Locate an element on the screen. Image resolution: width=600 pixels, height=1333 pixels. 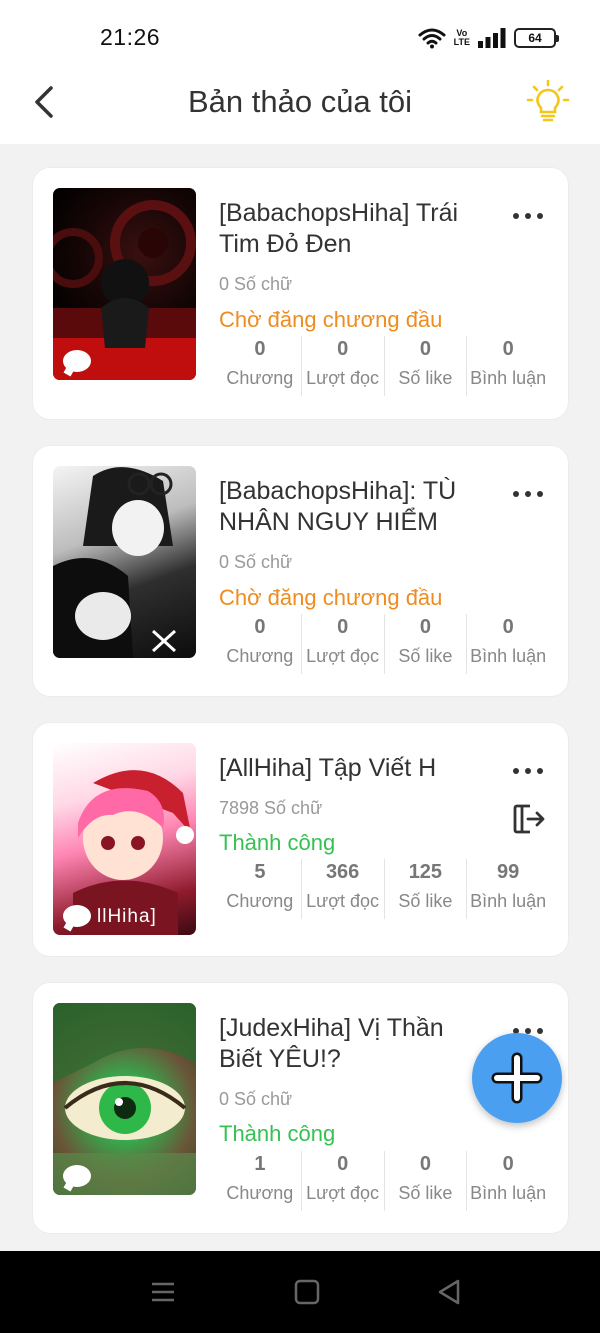
stat-value: 99 is located at coordinates (508, 872).